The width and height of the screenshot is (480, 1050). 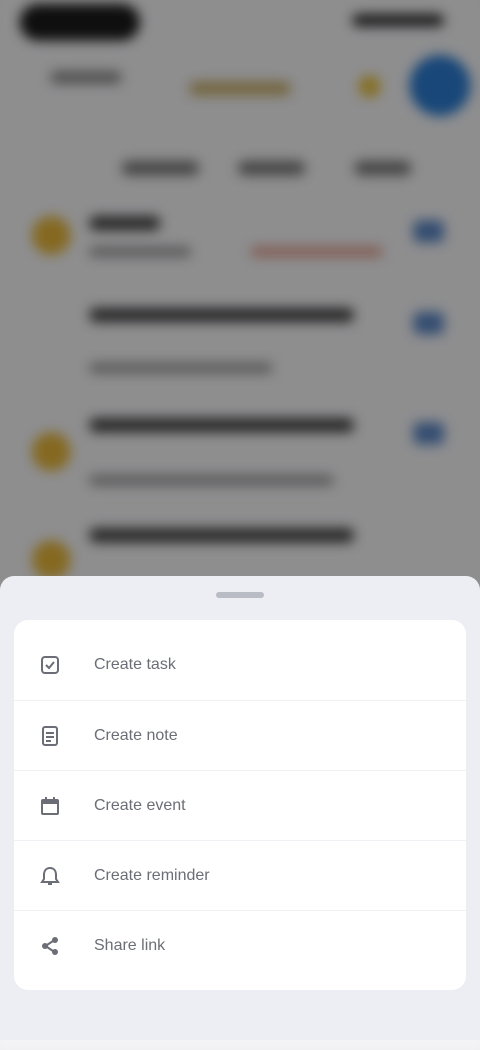 I want to click on share-link-button: Share link, so click(x=240, y=945).